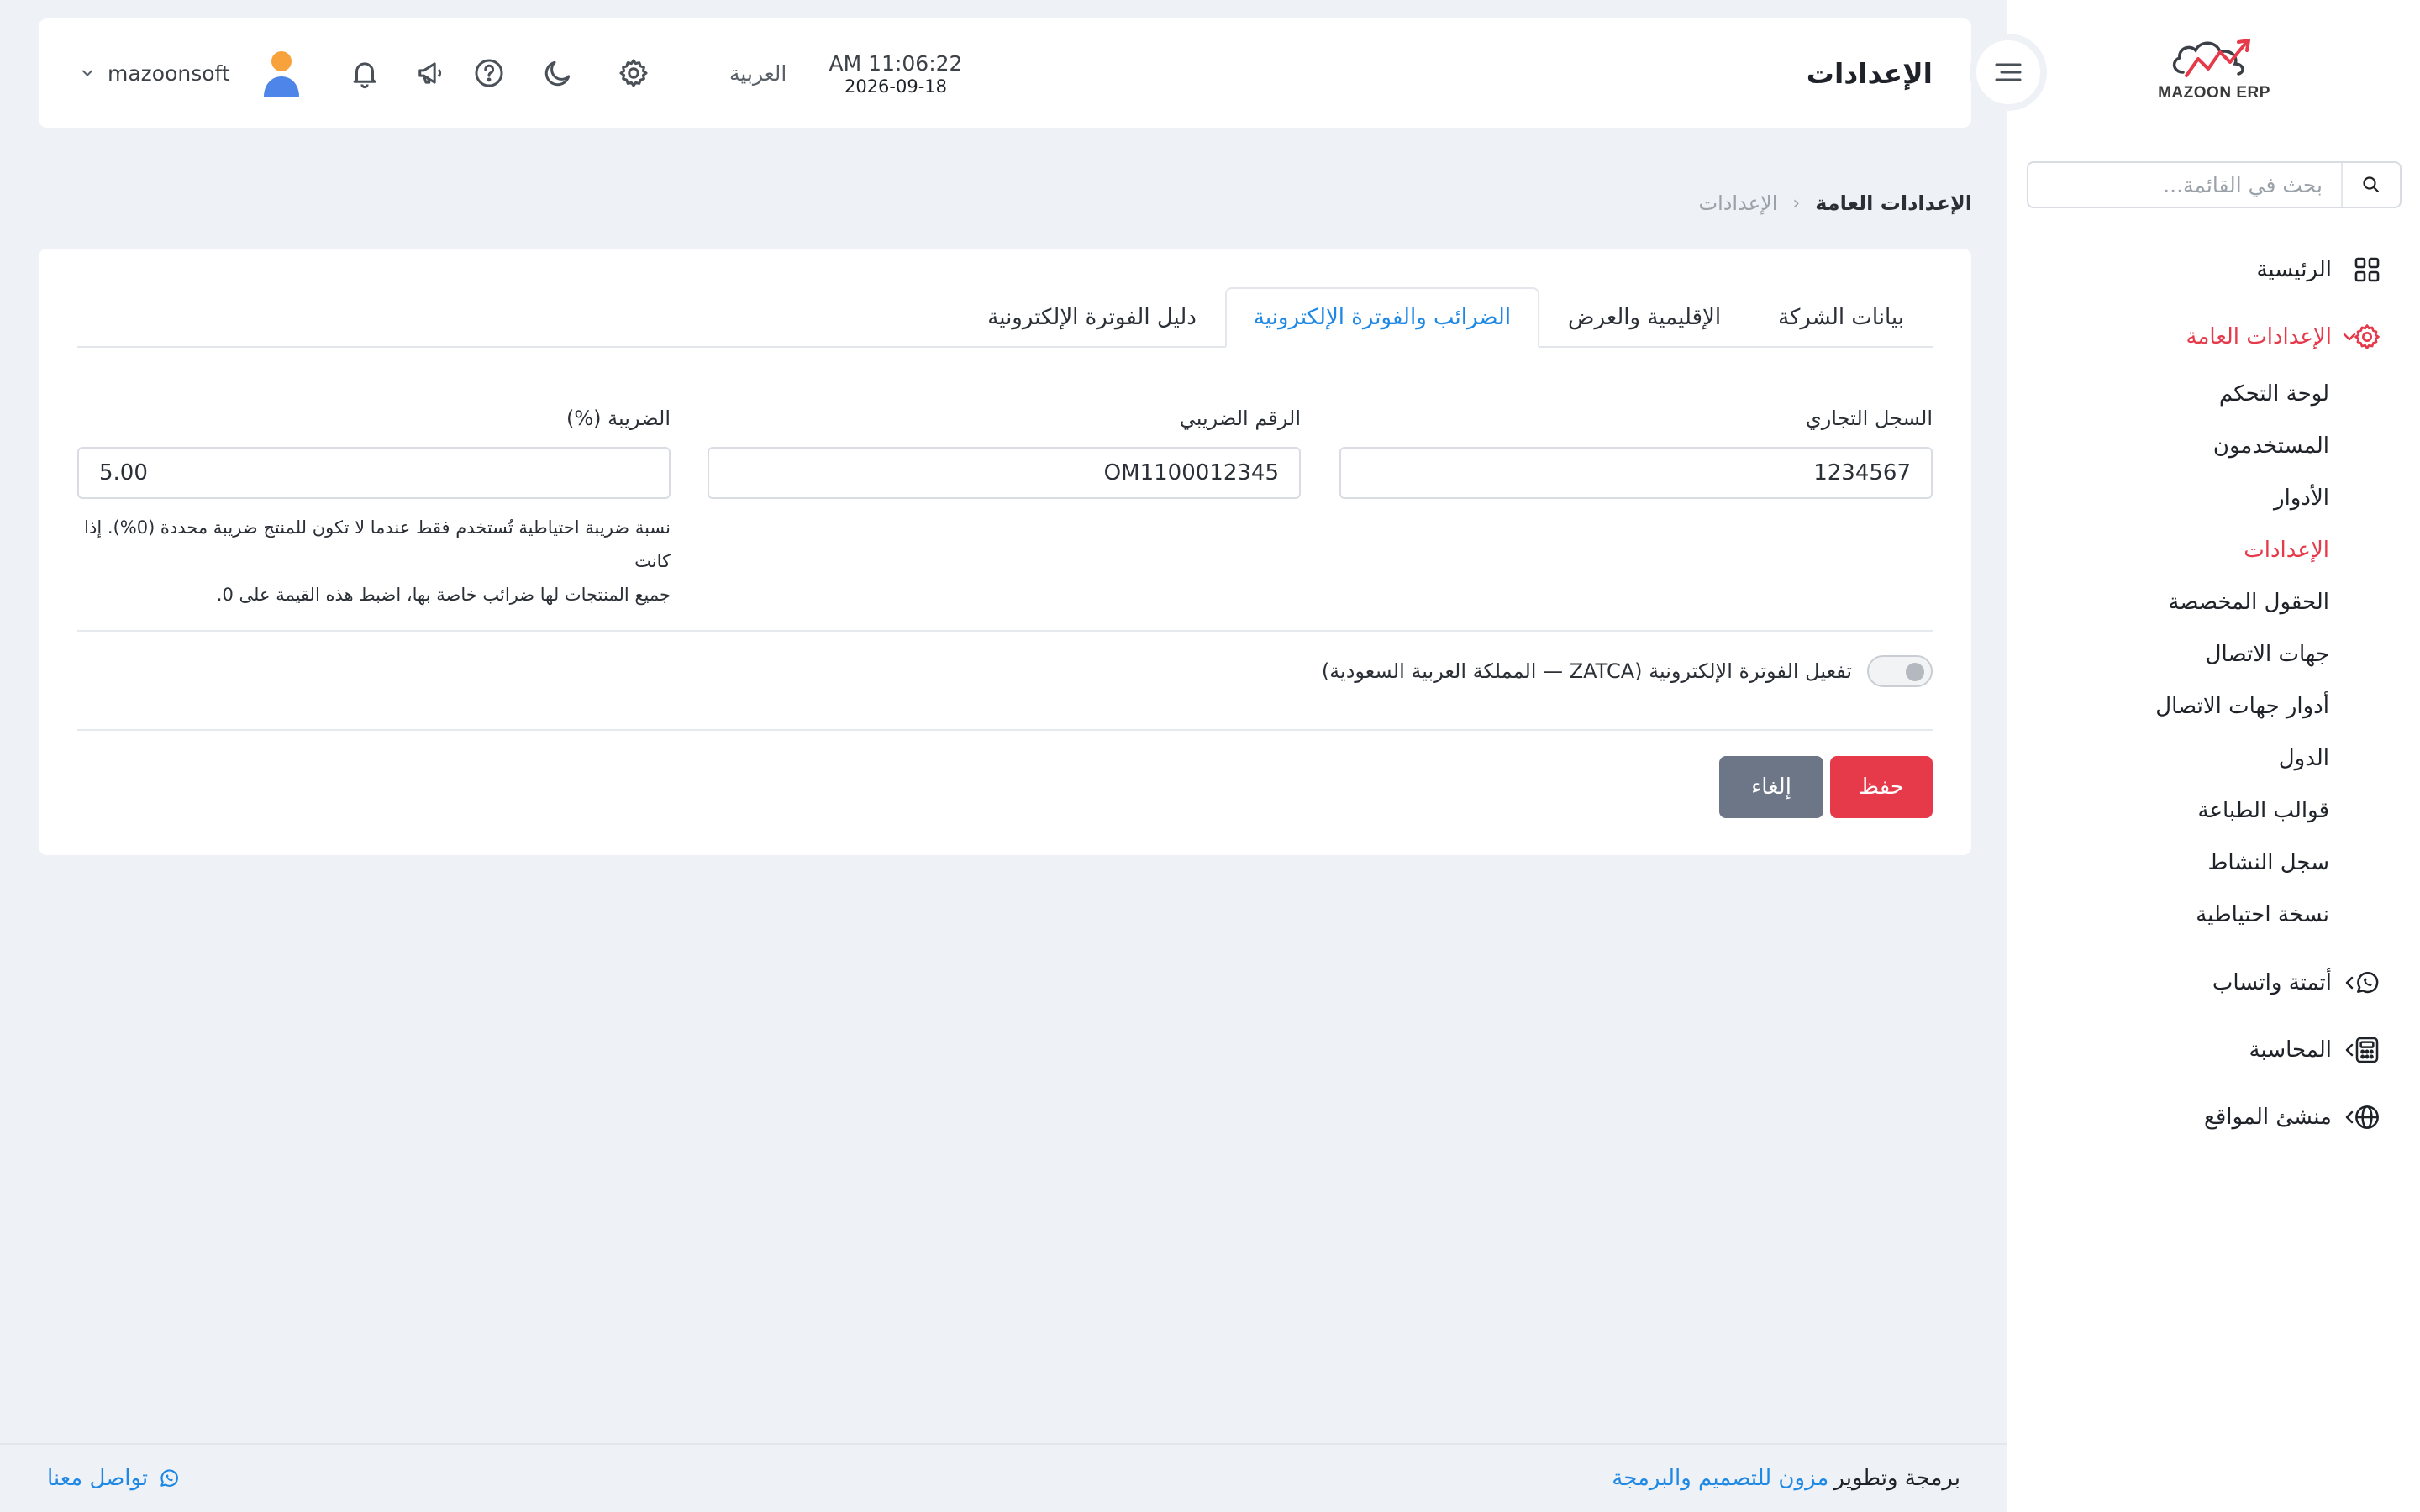  What do you see at coordinates (2367, 269) in the screenshot?
I see `grid-icon` at bounding box center [2367, 269].